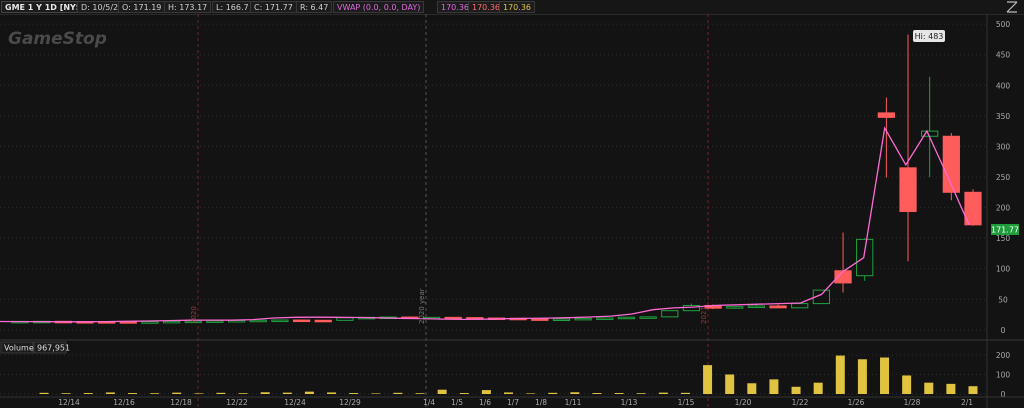 The width and height of the screenshot is (1024, 408). What do you see at coordinates (1003, 116) in the screenshot?
I see `price-tick-label: 350` at bounding box center [1003, 116].